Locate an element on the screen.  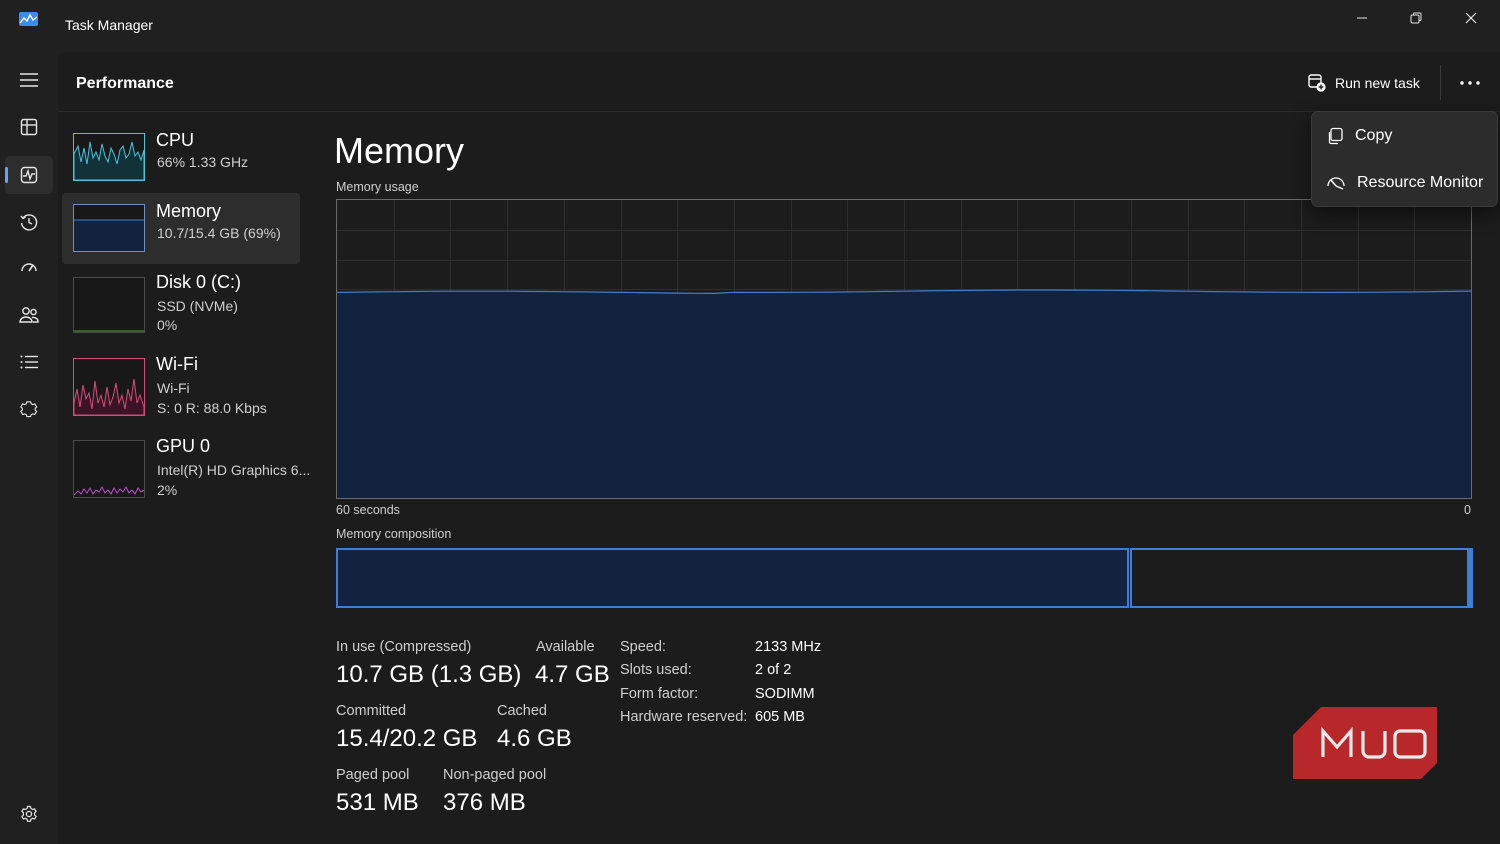
composition-cached-segment is located at coordinates (1299, 578).